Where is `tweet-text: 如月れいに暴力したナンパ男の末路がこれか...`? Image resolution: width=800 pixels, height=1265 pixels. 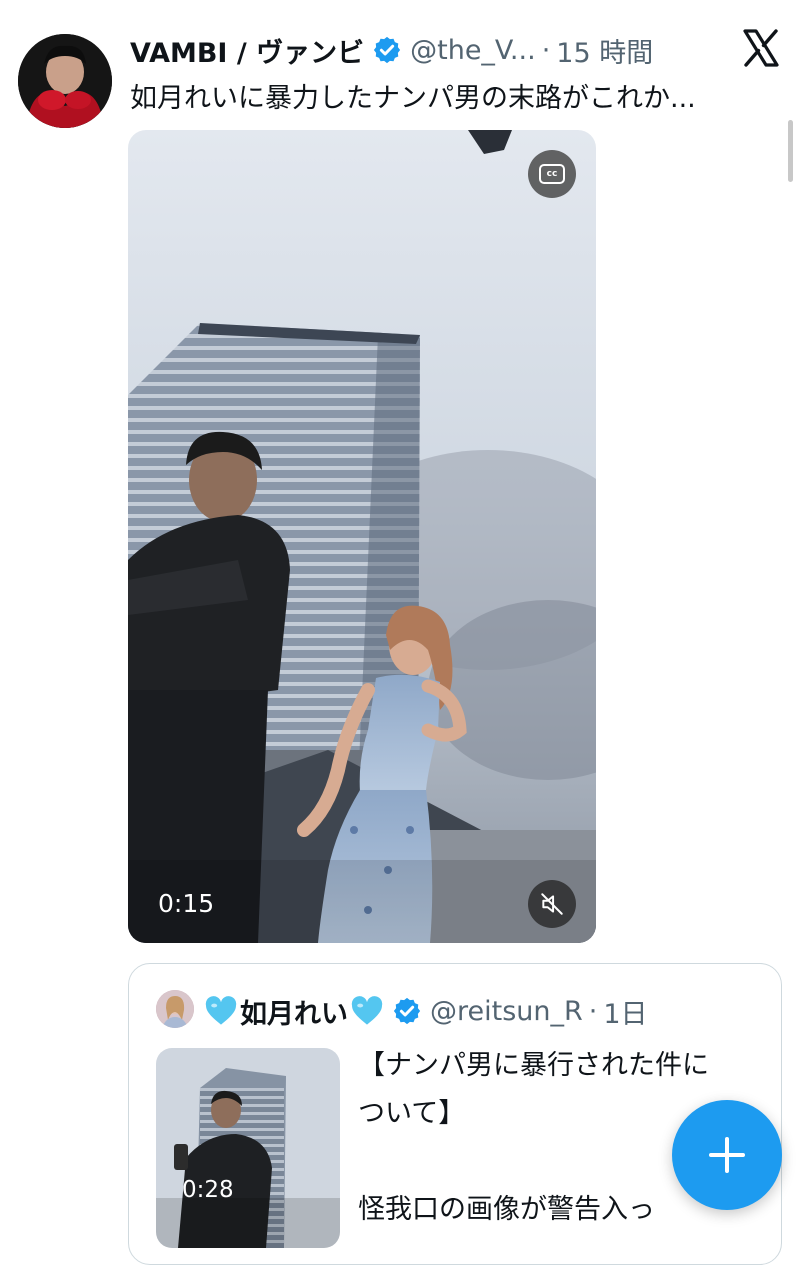
tweet-text: 如月れいに暴力したナンパ男の末路がこれか... is located at coordinates (413, 98).